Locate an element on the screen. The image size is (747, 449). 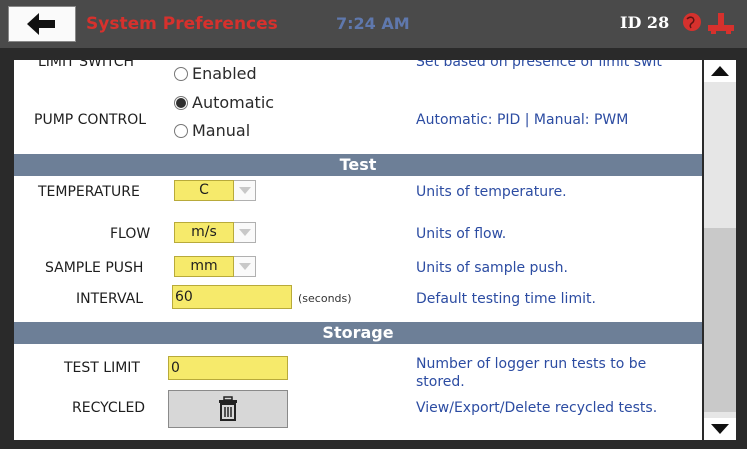
recycled-label: RECYCLED is located at coordinates (109, 408).